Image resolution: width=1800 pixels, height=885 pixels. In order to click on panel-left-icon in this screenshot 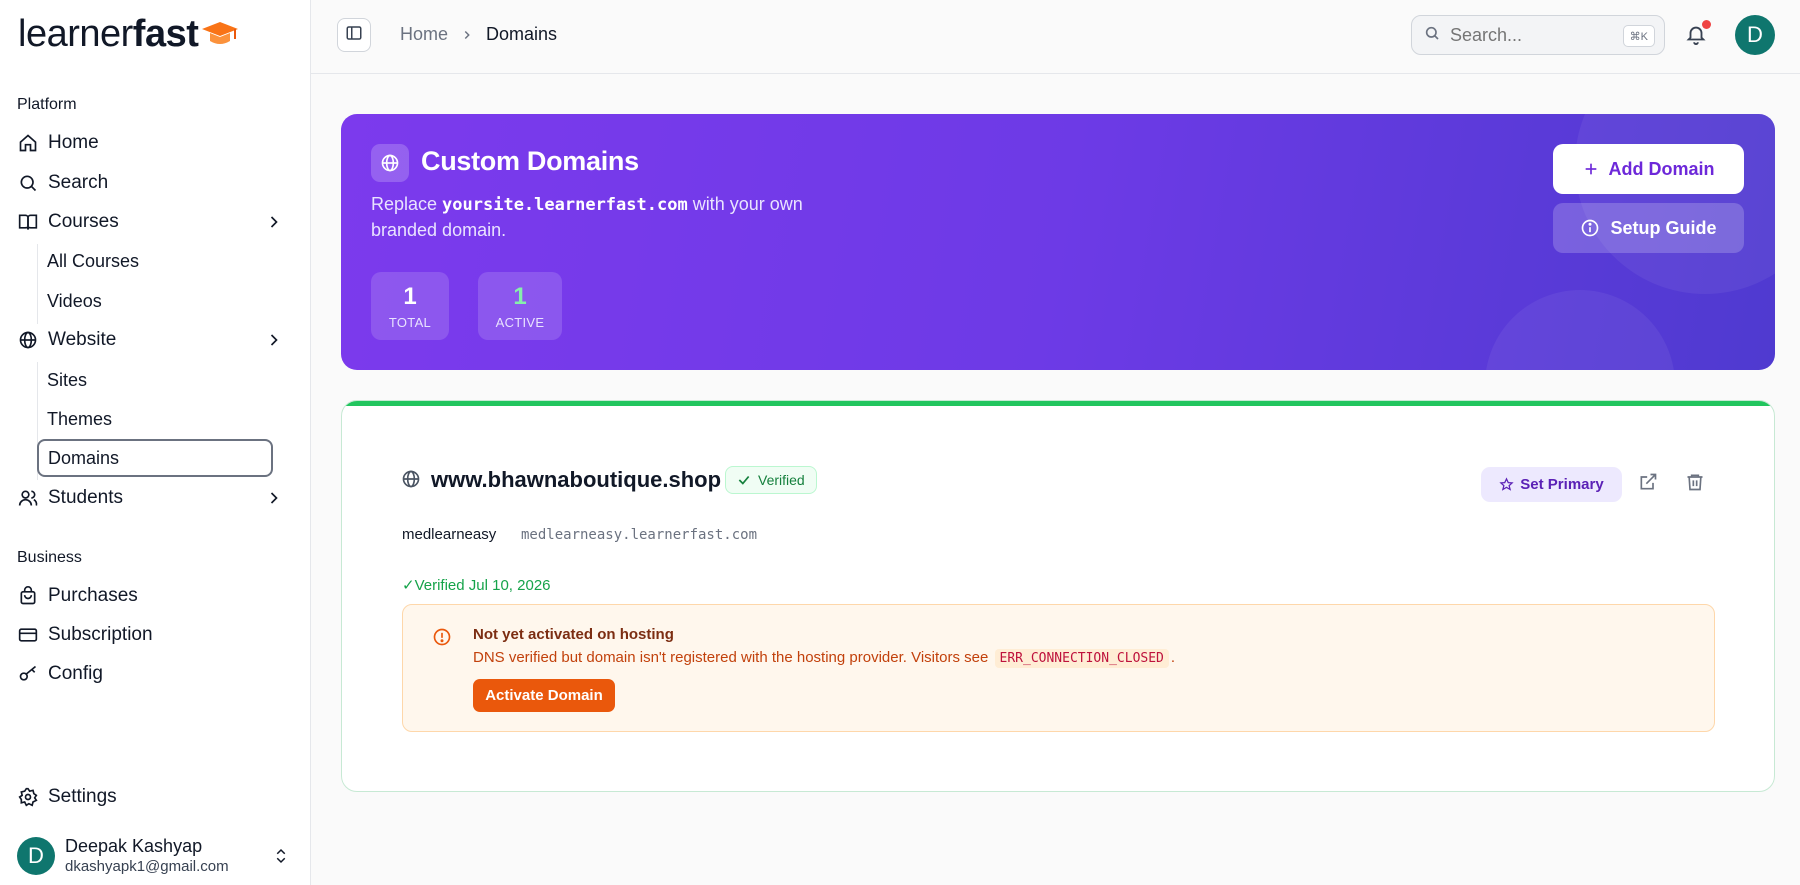, I will do `click(354, 35)`.